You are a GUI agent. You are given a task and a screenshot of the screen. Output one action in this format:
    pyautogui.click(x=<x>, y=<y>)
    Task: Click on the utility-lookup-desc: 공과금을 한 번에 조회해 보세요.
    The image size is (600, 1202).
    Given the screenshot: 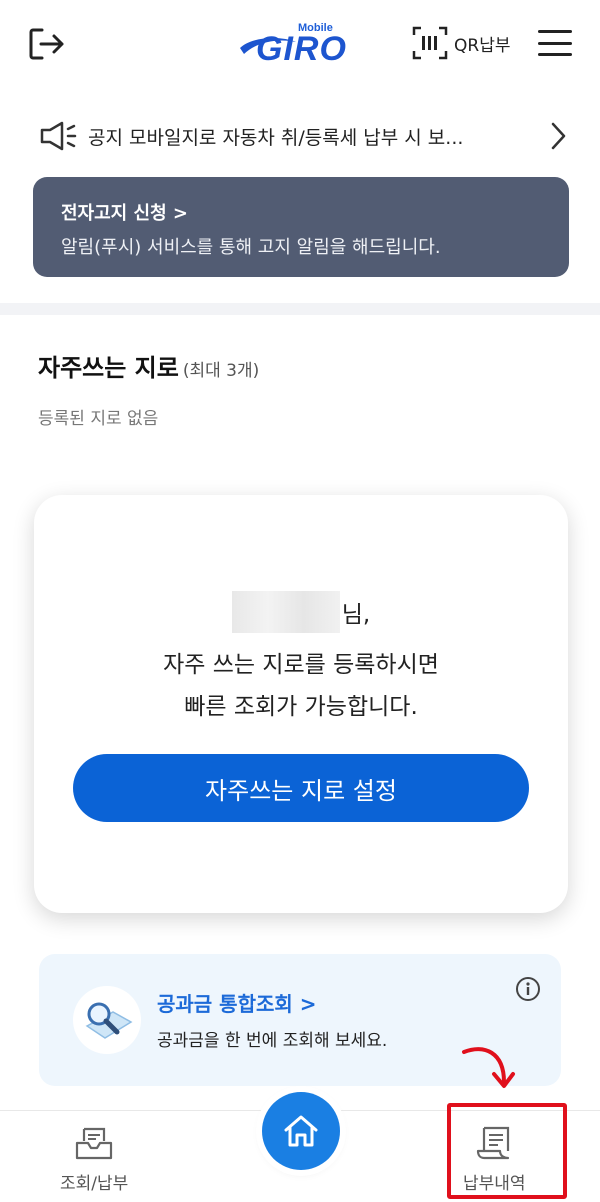 What is the action you would take?
    pyautogui.click(x=272, y=1041)
    